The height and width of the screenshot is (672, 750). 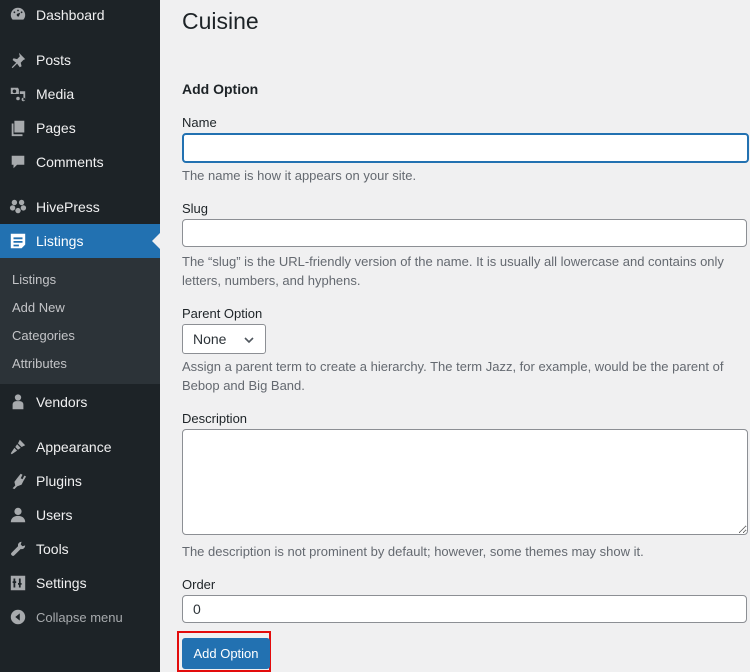 I want to click on collapse-label: Collapse menu, so click(x=79, y=617).